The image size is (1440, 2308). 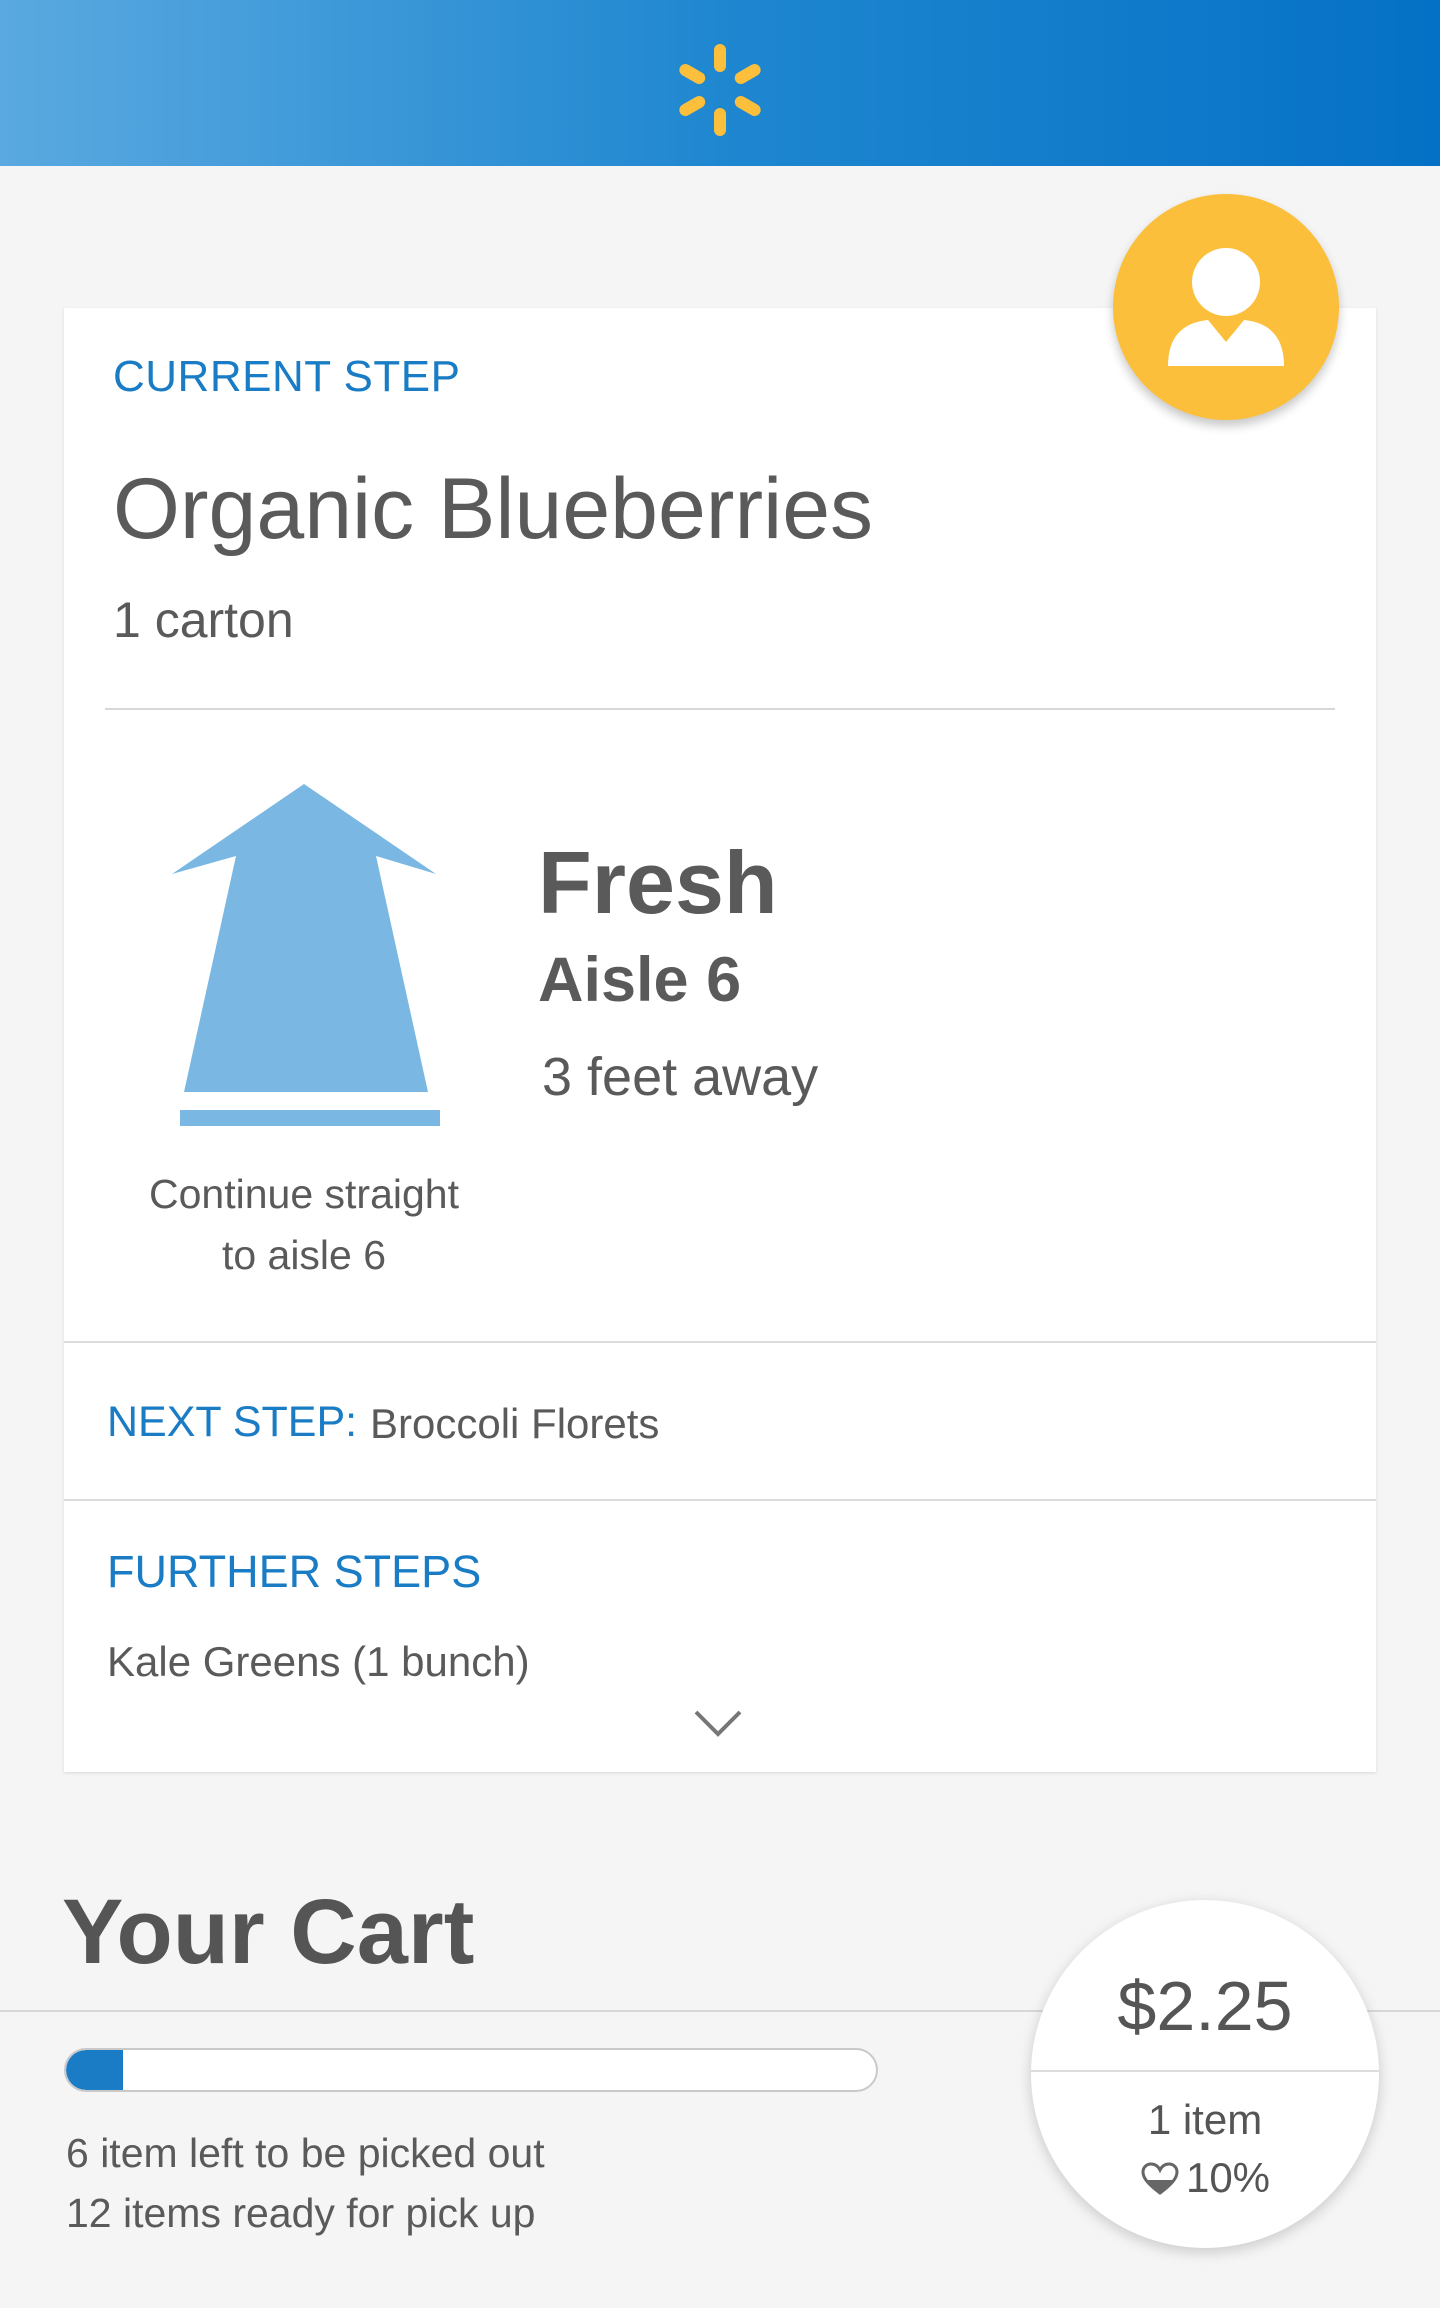 What do you see at coordinates (658, 882) in the screenshot?
I see `department-name: Fresh` at bounding box center [658, 882].